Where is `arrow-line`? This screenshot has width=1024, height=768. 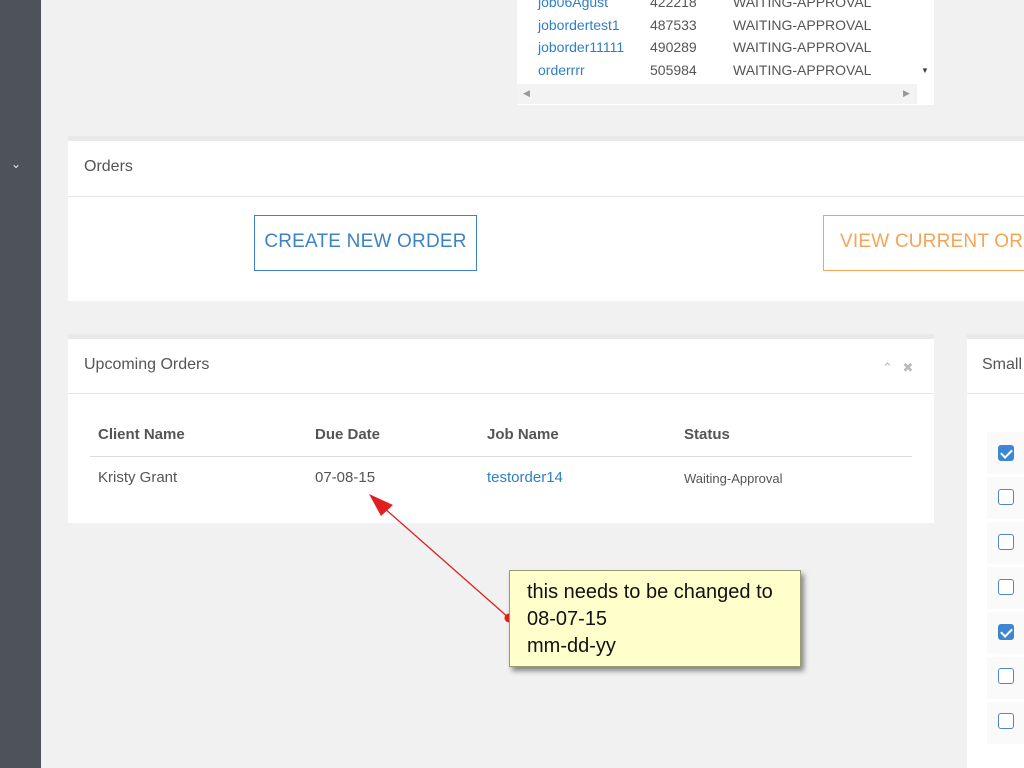
arrow-line is located at coordinates (446, 562).